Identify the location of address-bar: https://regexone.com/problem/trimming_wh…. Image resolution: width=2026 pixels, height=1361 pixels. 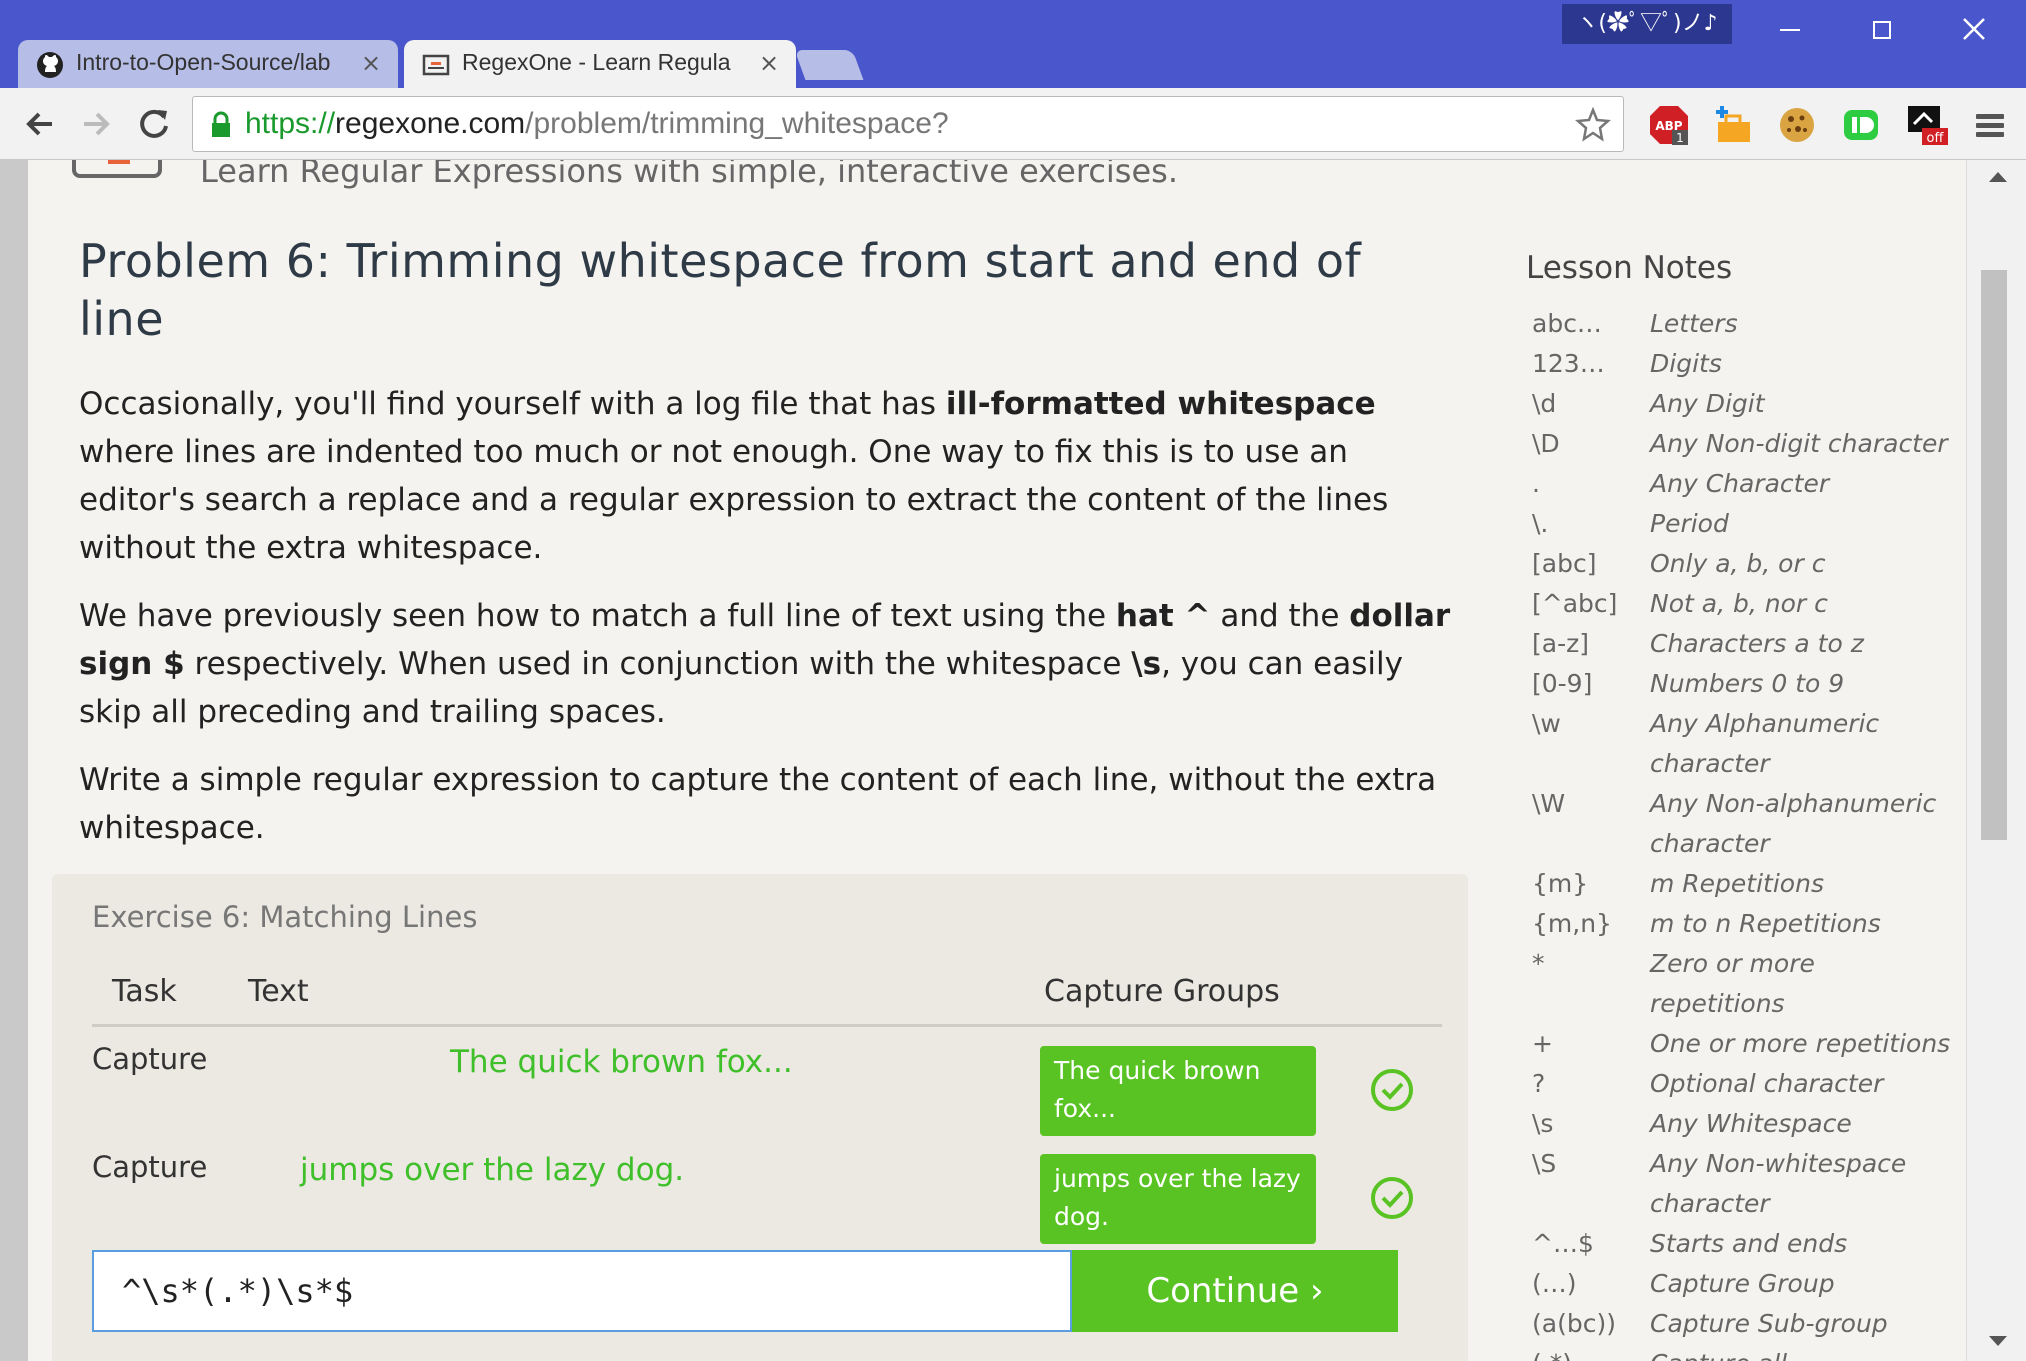
(908, 124).